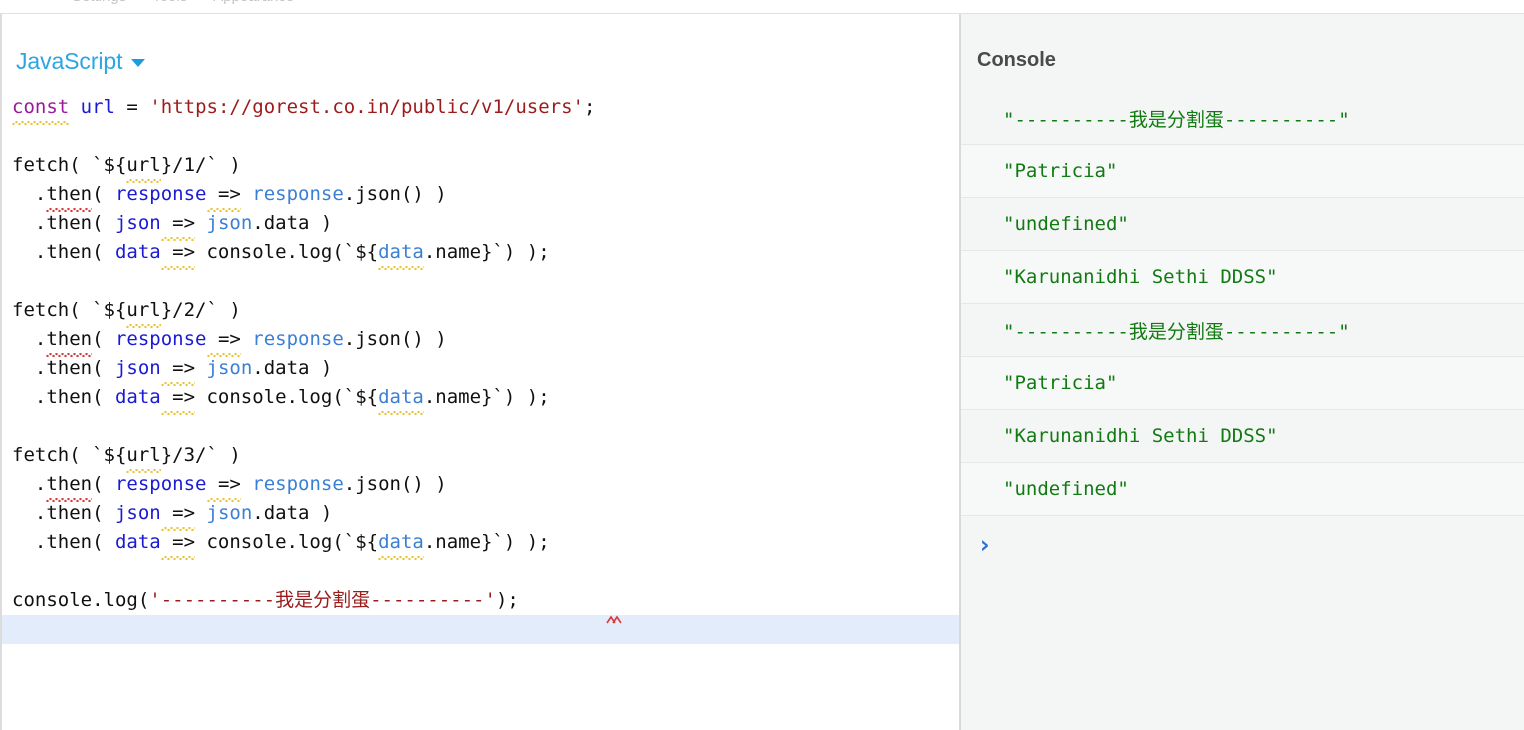 Image resolution: width=1524 pixels, height=730 pixels. Describe the element at coordinates (590, 107) in the screenshot. I see `code-token: ;` at that location.